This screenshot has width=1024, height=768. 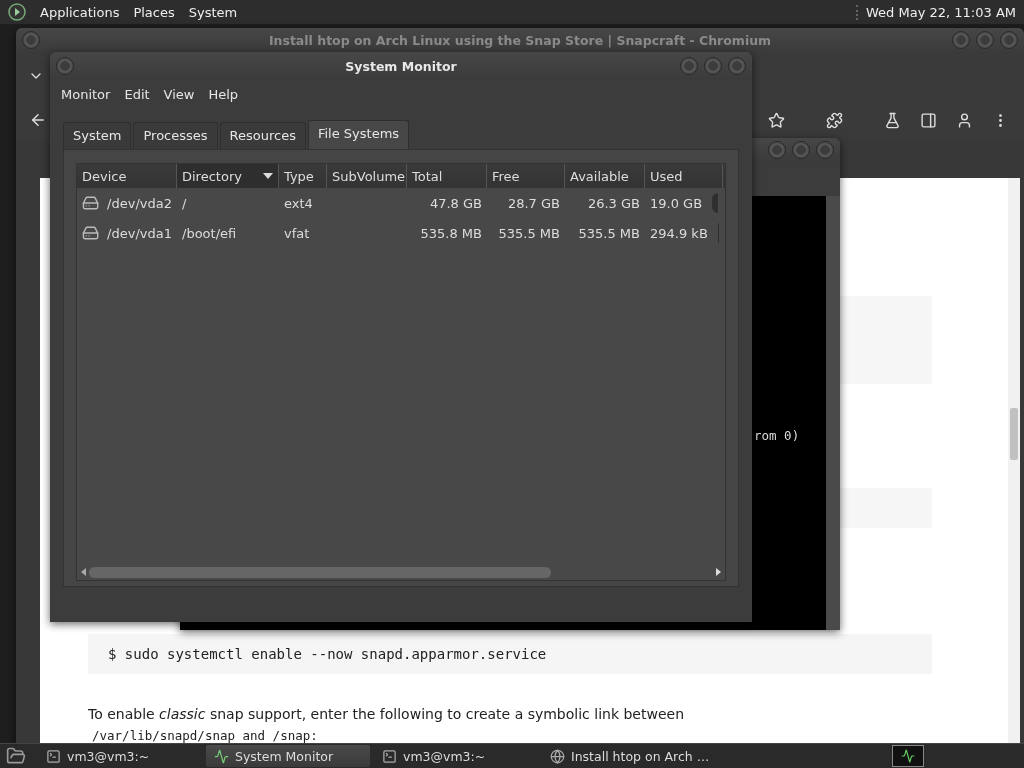 I want to click on table-cell: 19.0 GB, so click(x=676, y=203).